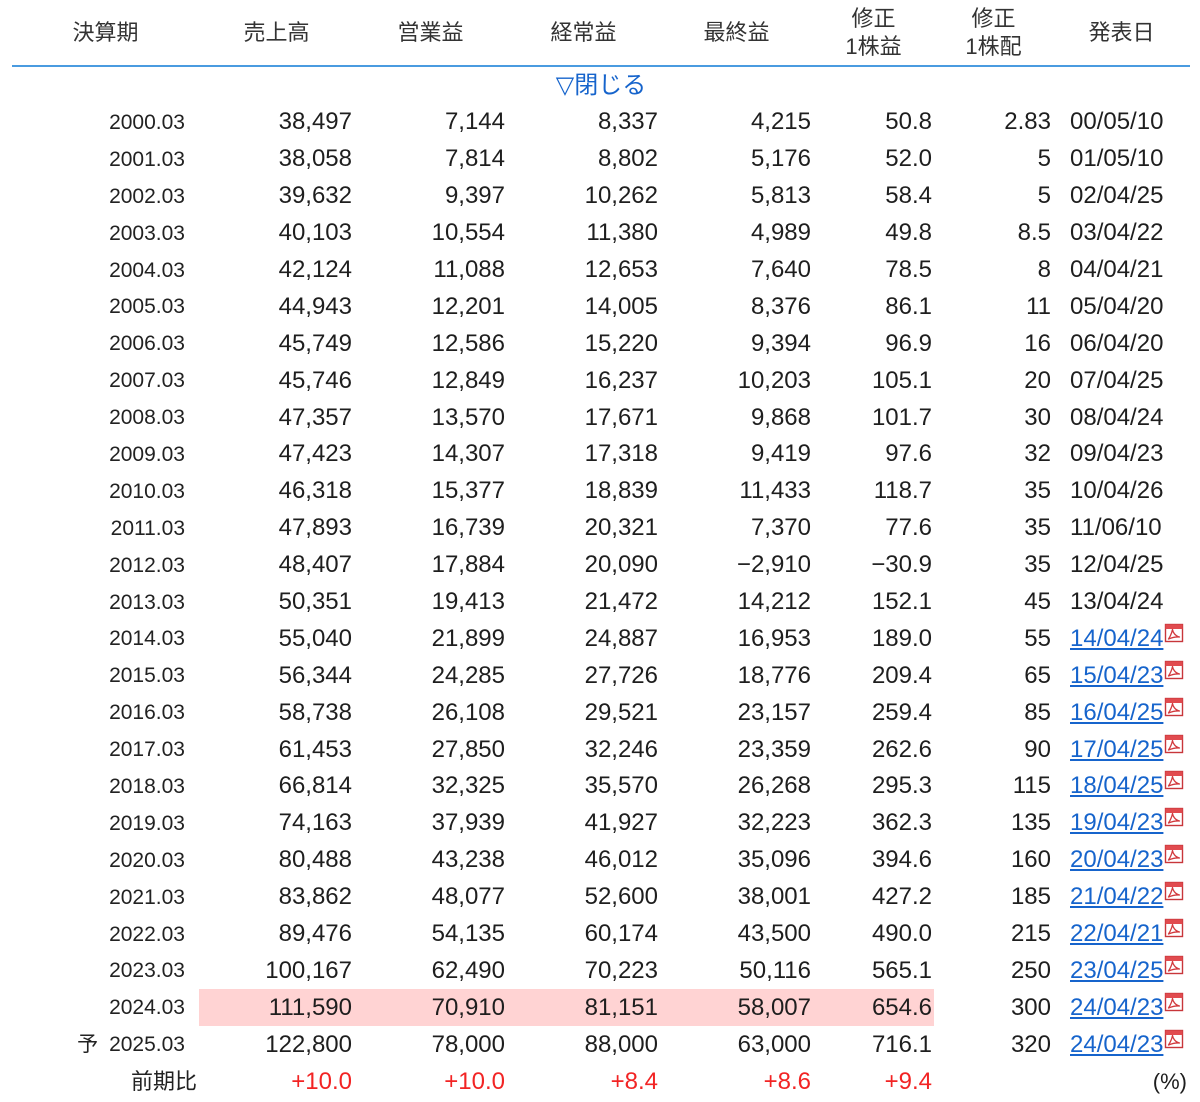  I want to click on announcement-date-link: 18/04/25, so click(1116, 786).